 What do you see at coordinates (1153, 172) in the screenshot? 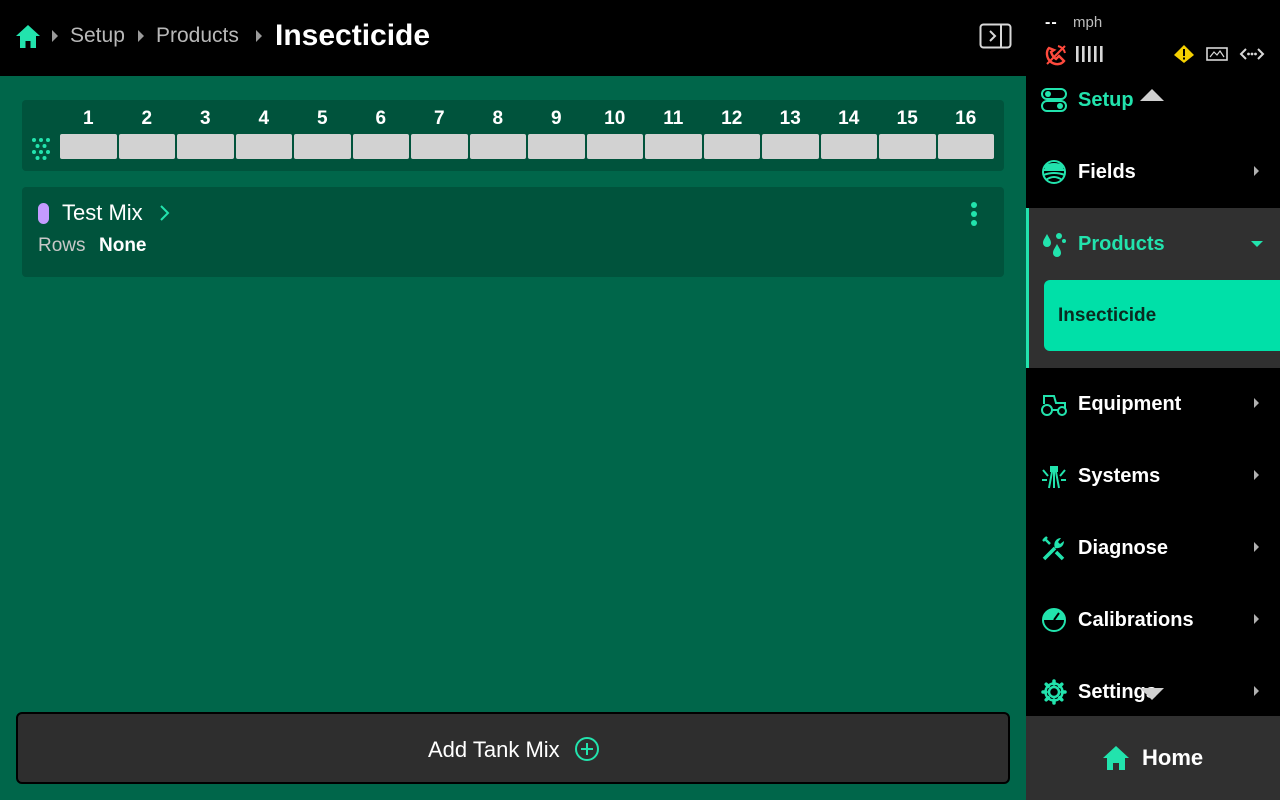
I see `nav-fields: Fields` at bounding box center [1153, 172].